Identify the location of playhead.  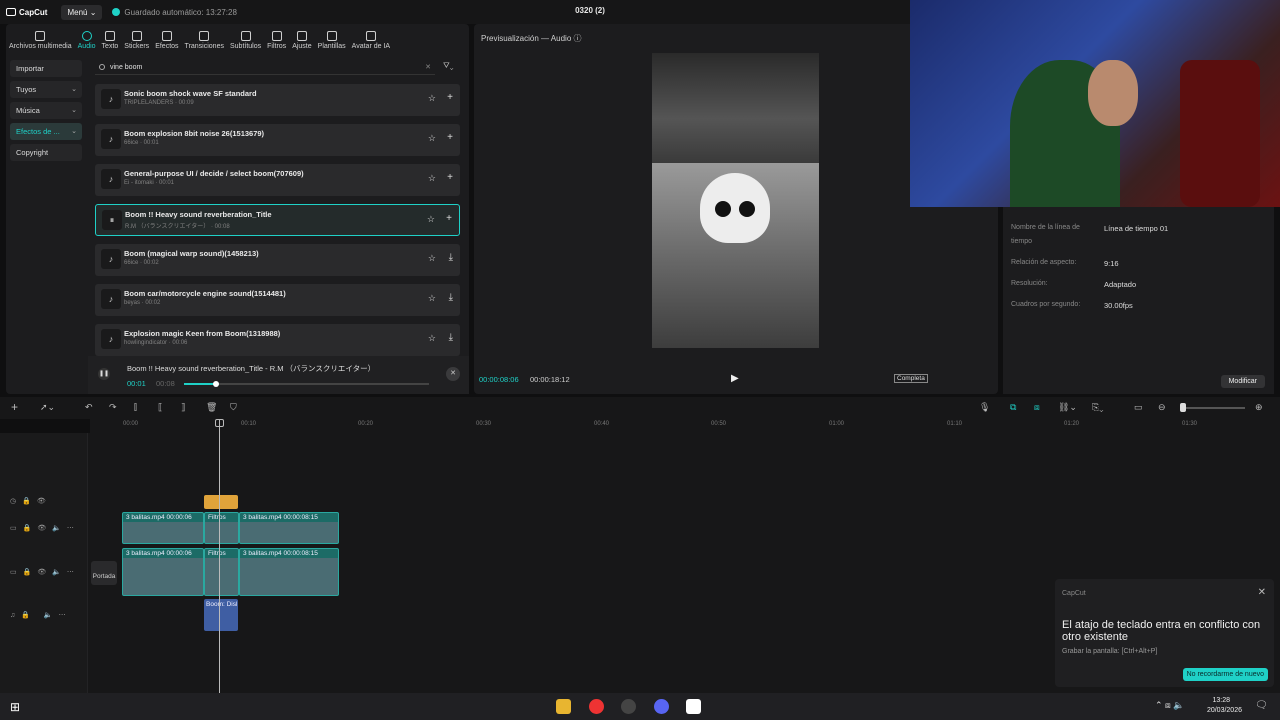
(219, 556).